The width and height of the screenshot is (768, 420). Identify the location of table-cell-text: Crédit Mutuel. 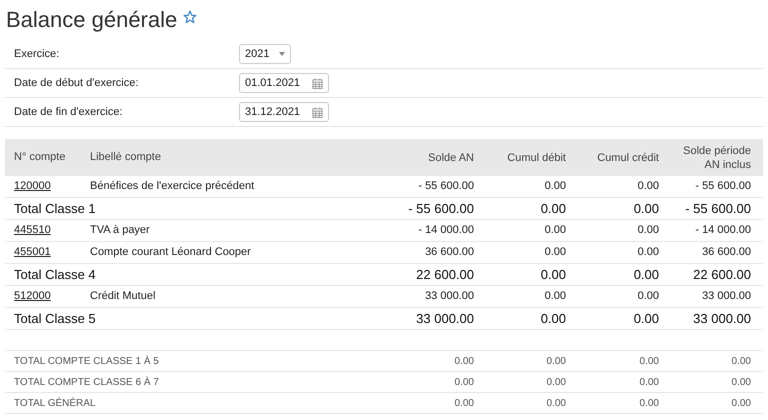
(123, 296).